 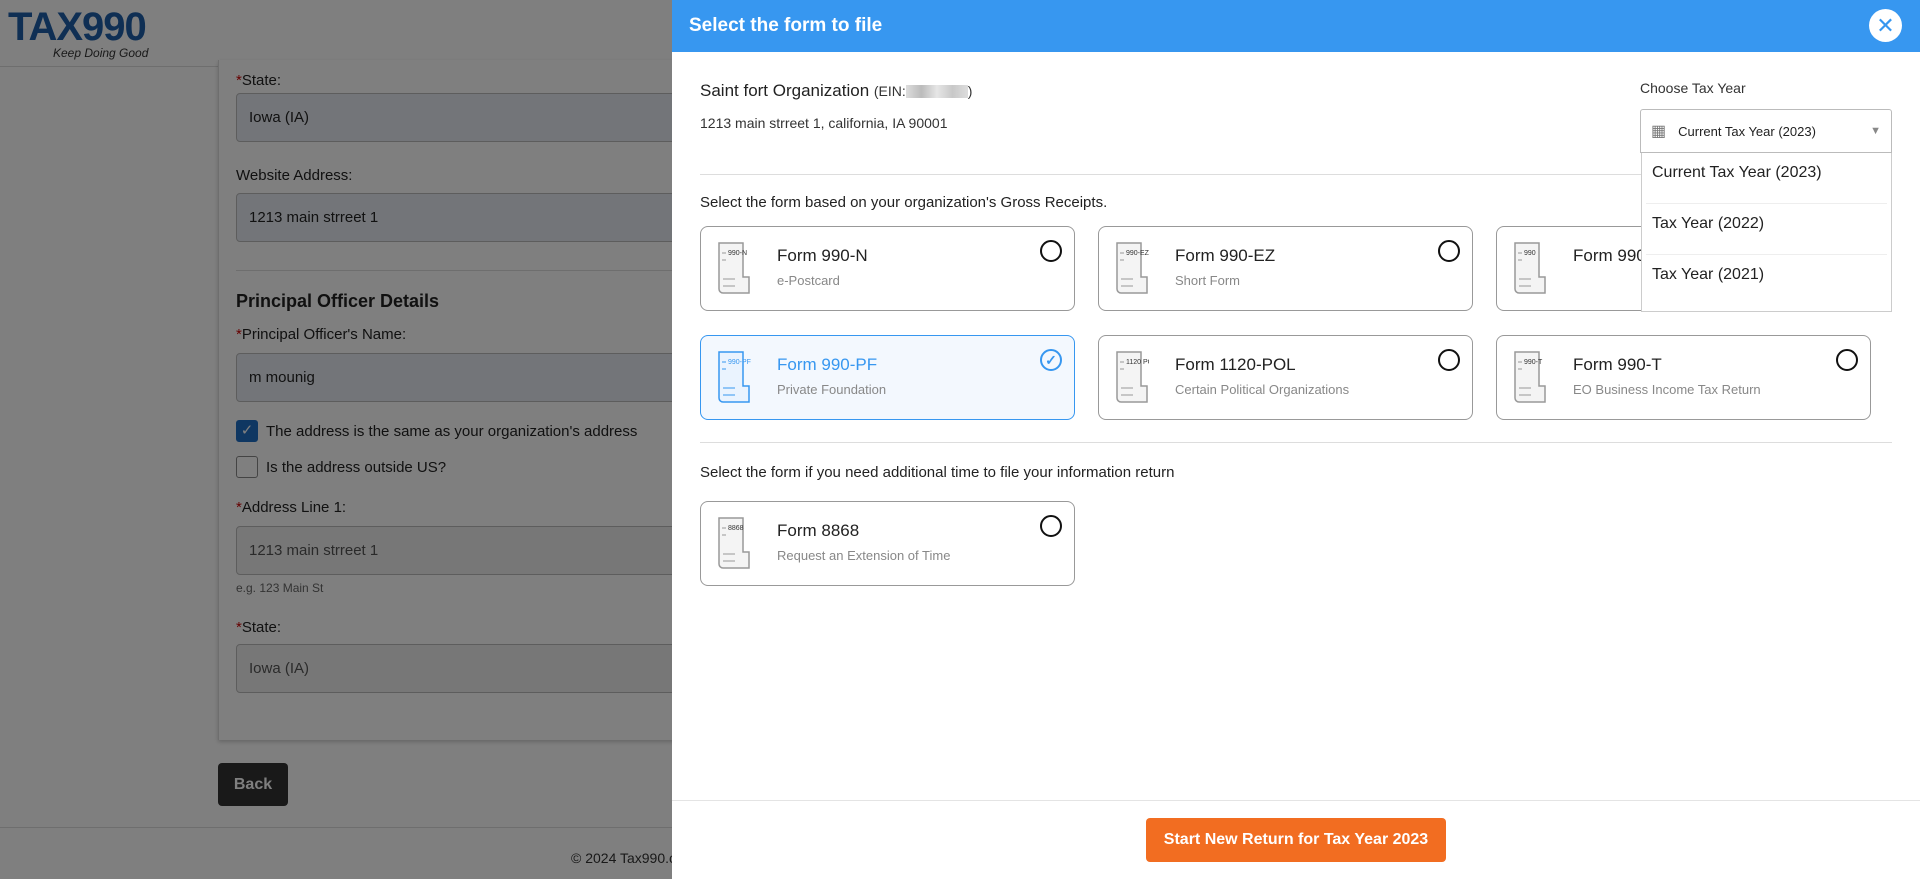 What do you see at coordinates (1667, 389) in the screenshot?
I see `form-description: EO Business Income Tax Return` at bounding box center [1667, 389].